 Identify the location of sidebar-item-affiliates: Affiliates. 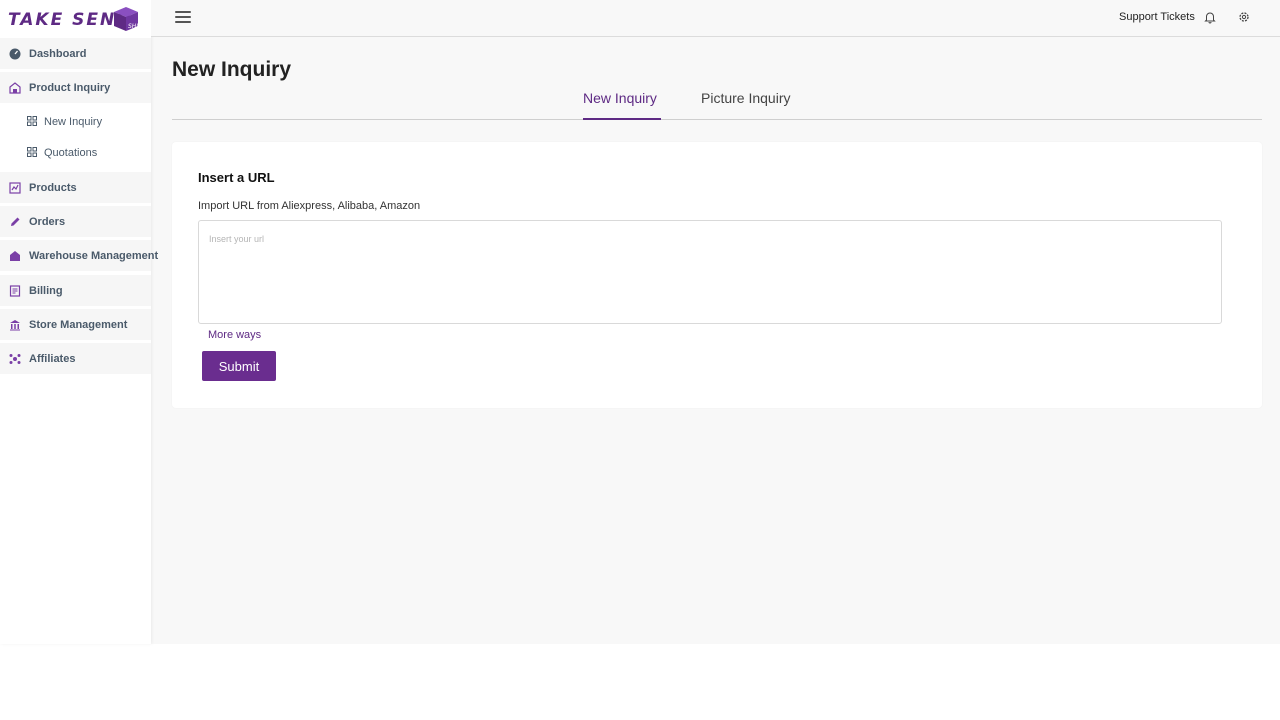
(75, 358).